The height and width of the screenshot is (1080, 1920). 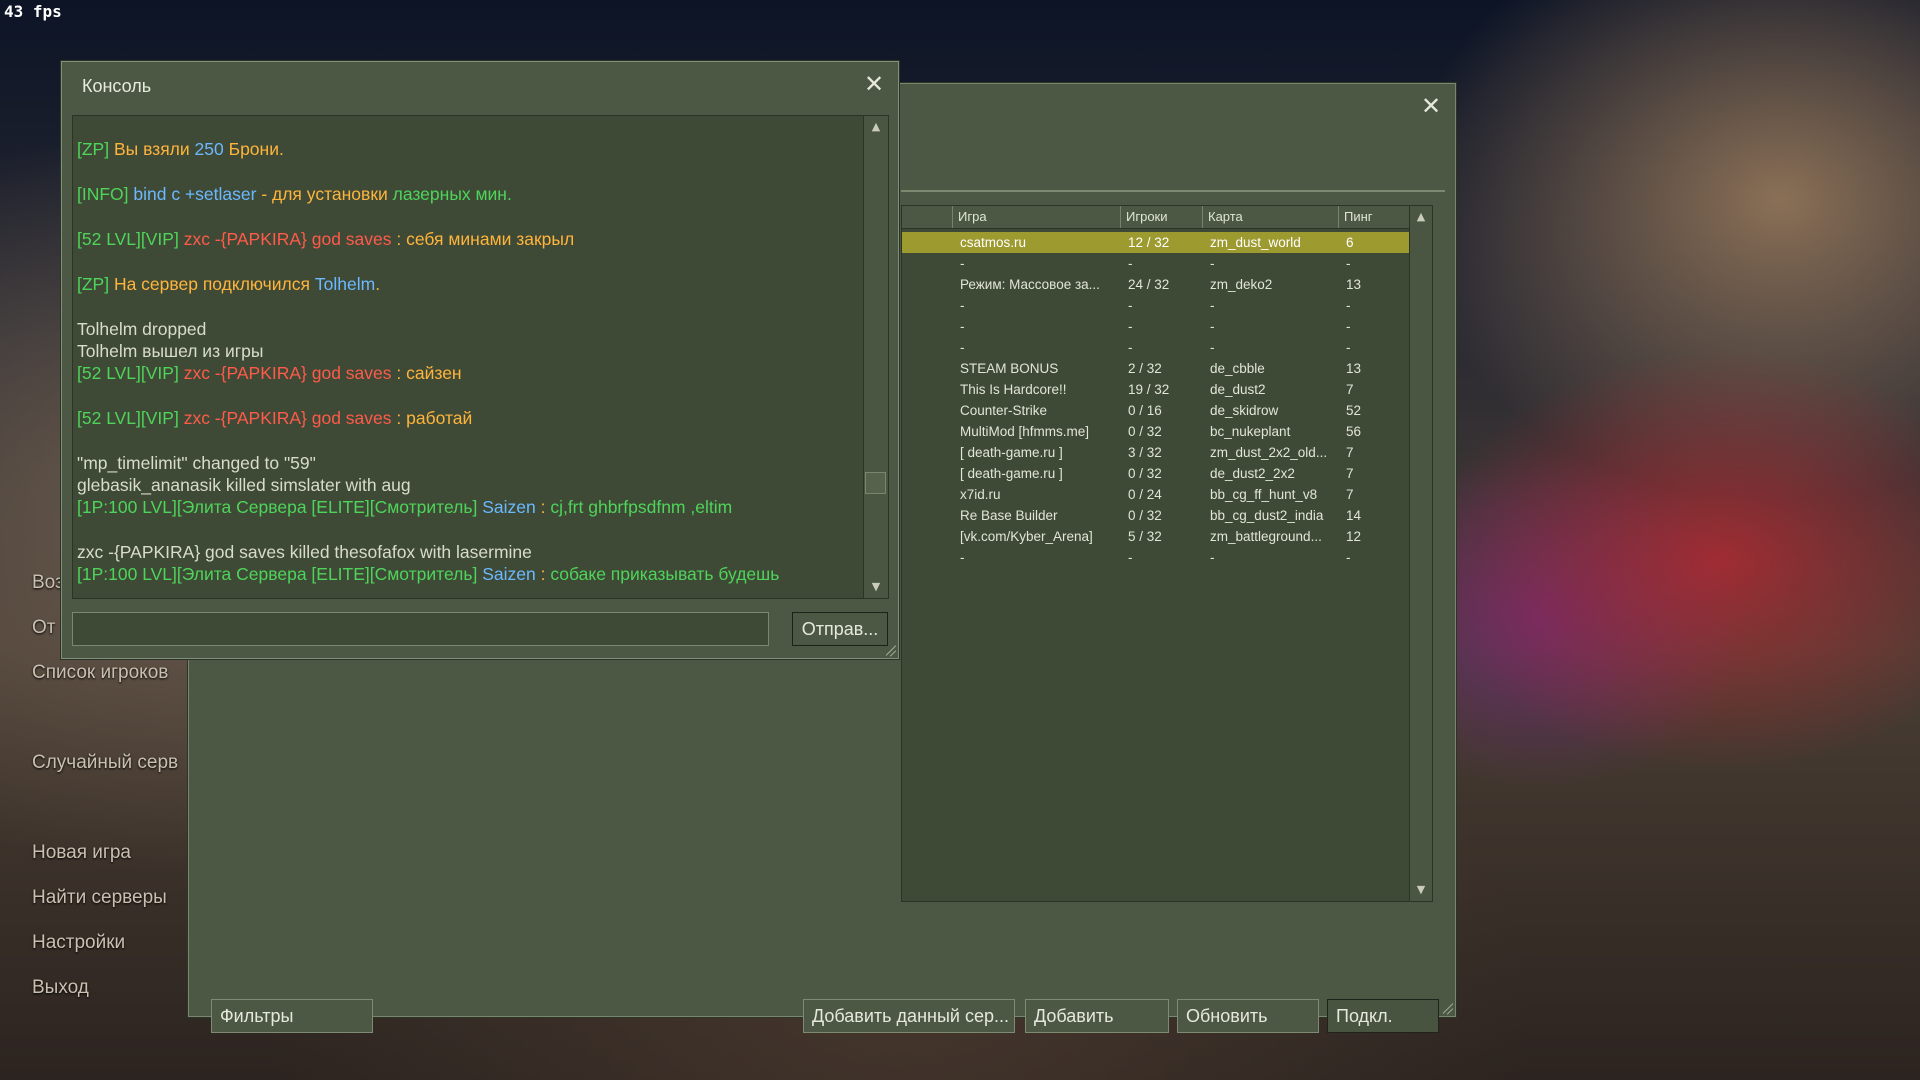 What do you see at coordinates (170, 351) in the screenshot?
I see `console-text-segment: Tolhelm вышел из игры` at bounding box center [170, 351].